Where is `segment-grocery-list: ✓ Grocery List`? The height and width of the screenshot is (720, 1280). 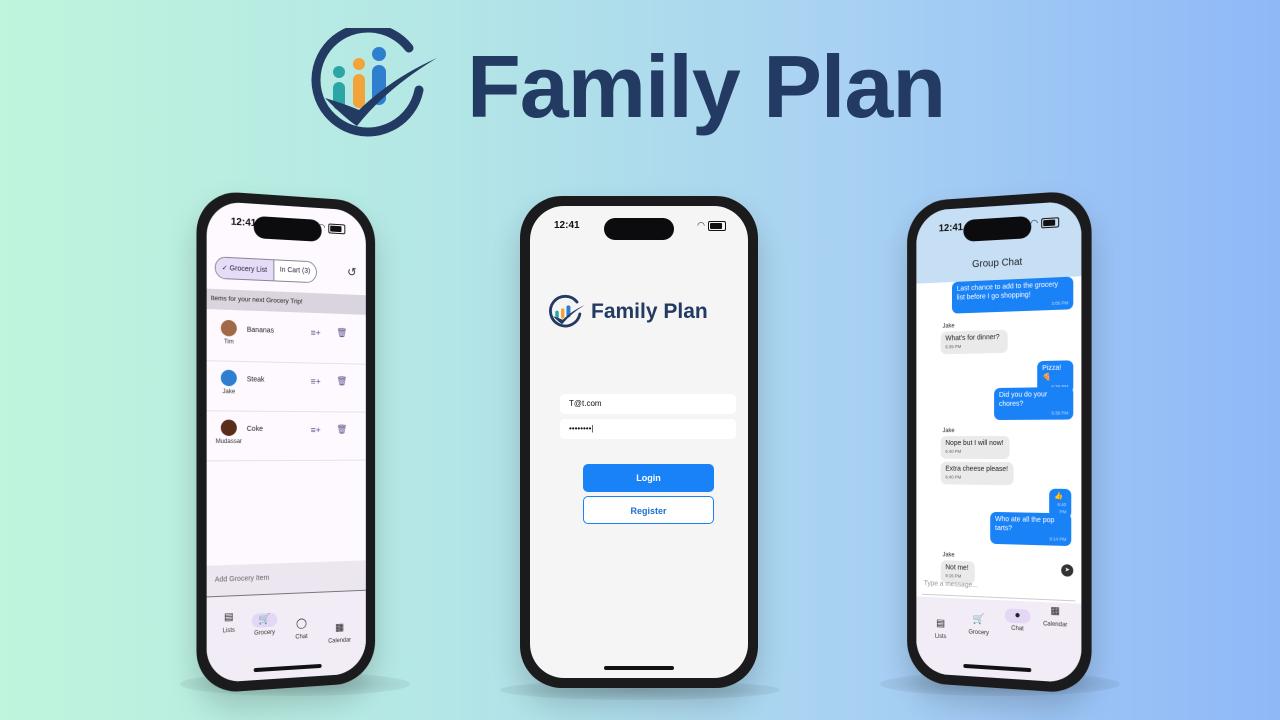
segment-grocery-list: ✓ Grocery List is located at coordinates (244, 269).